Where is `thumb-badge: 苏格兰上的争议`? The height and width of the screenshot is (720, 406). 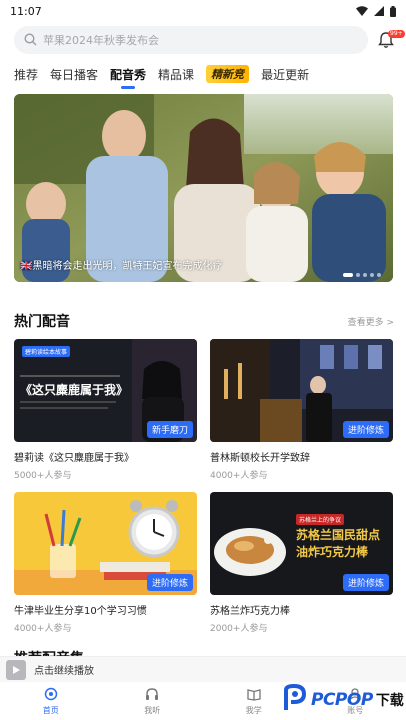
thumb-badge: 苏格兰上的争议 is located at coordinates (320, 519).